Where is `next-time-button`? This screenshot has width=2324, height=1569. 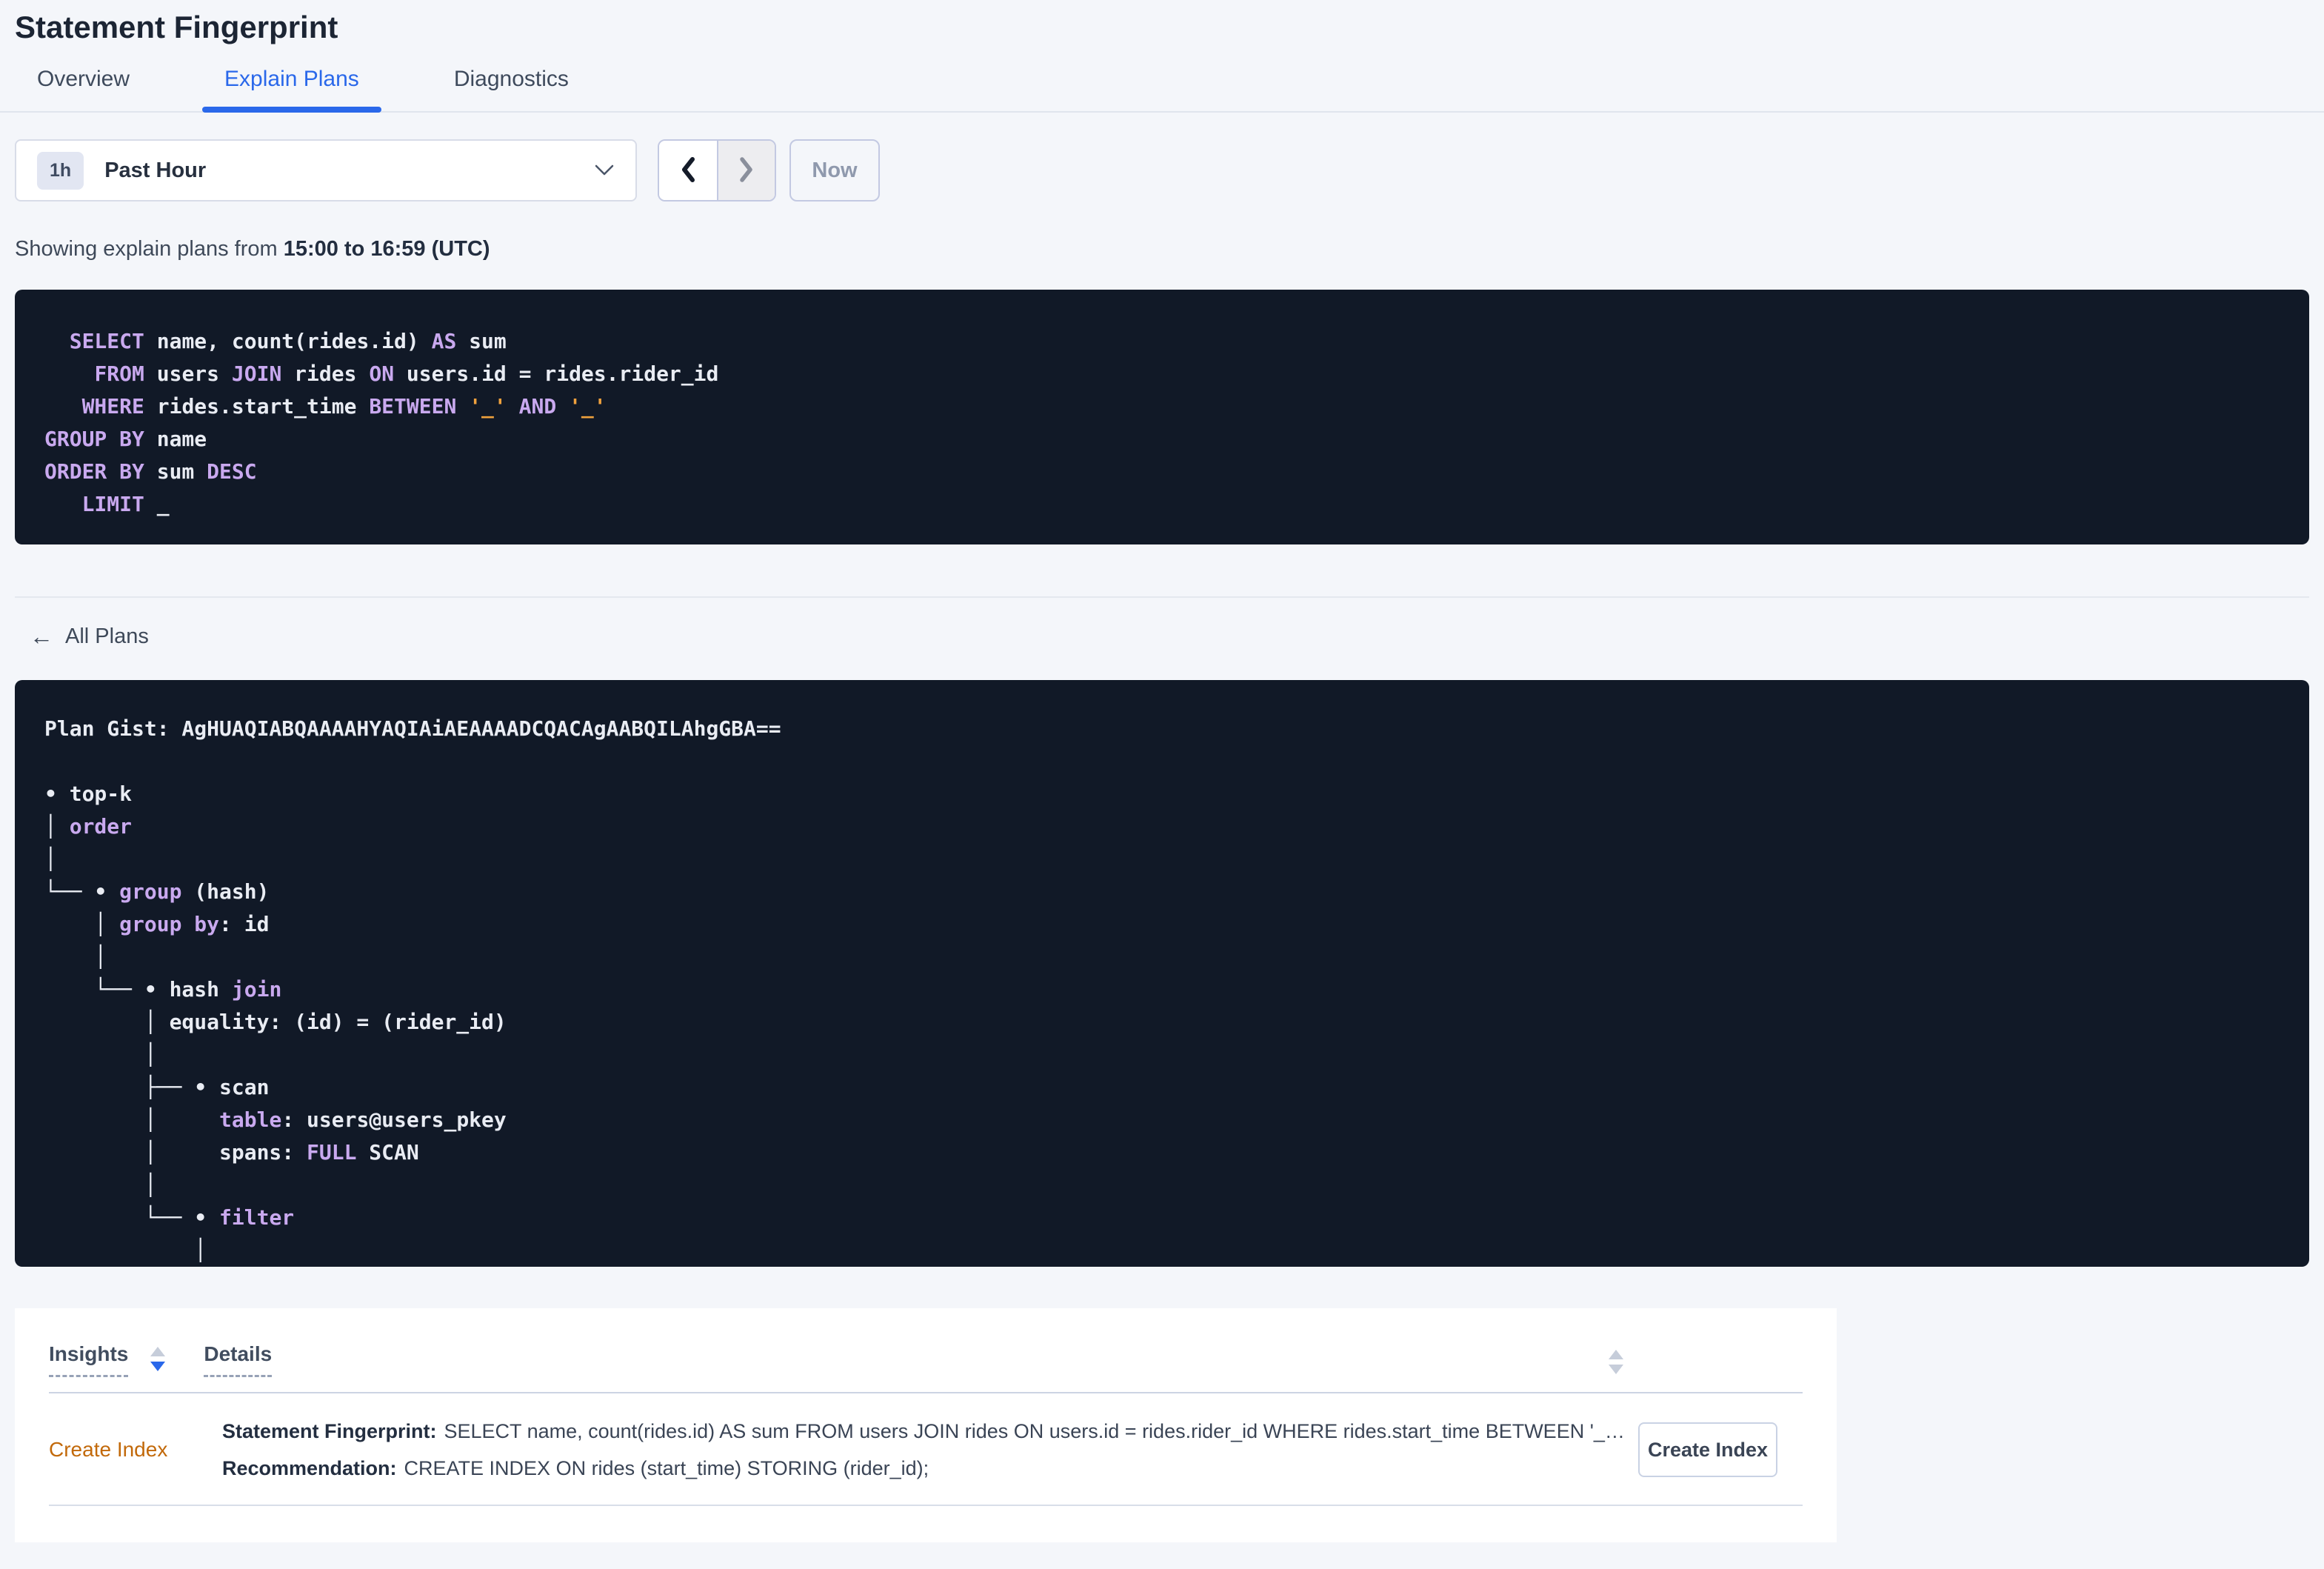
next-time-button is located at coordinates (746, 170).